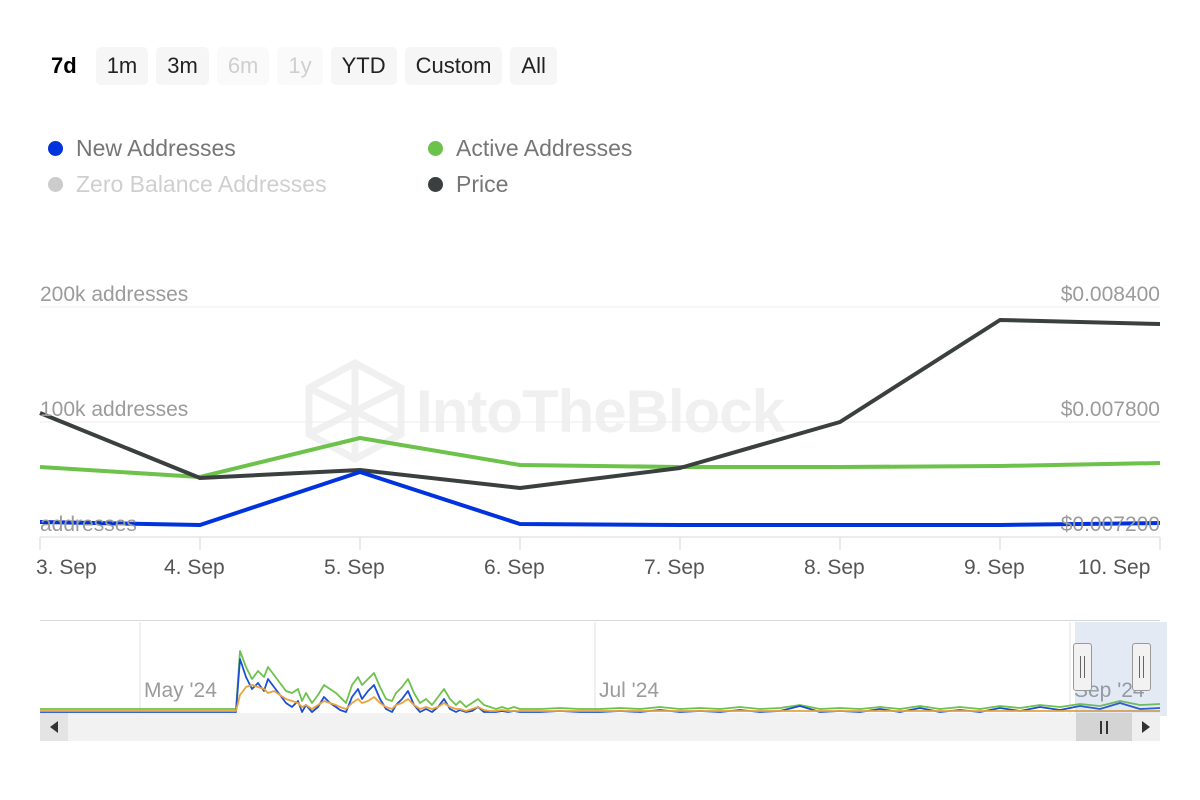  I want to click on range-button-3m: 3m, so click(182, 66).